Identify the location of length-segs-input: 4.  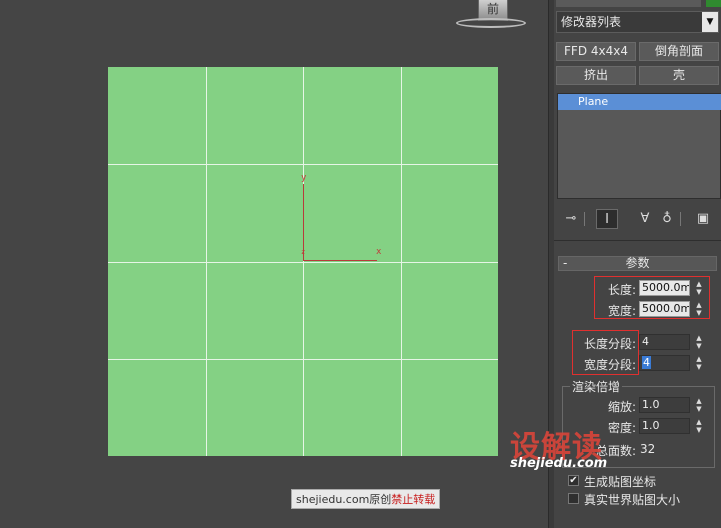
(664, 342).